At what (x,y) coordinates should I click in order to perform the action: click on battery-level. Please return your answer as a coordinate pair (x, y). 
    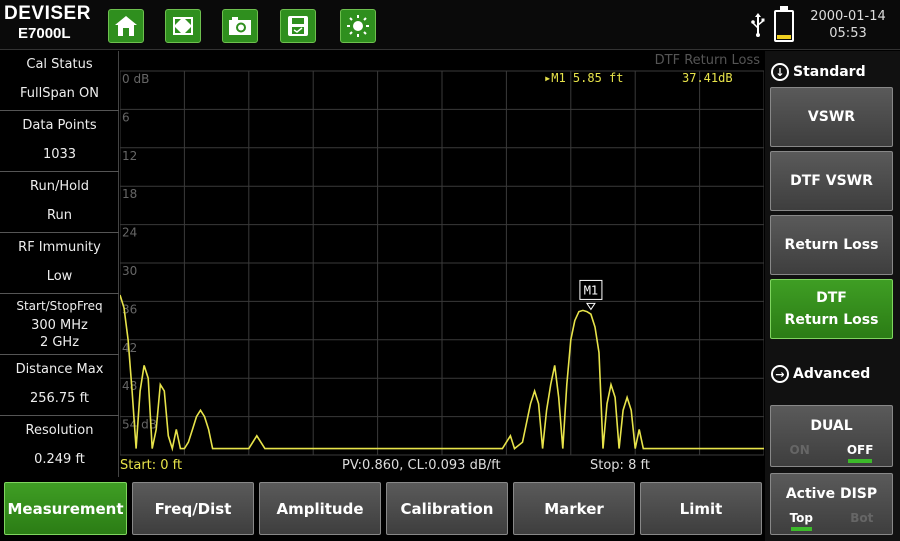
    Looking at the image, I should click on (784, 36).